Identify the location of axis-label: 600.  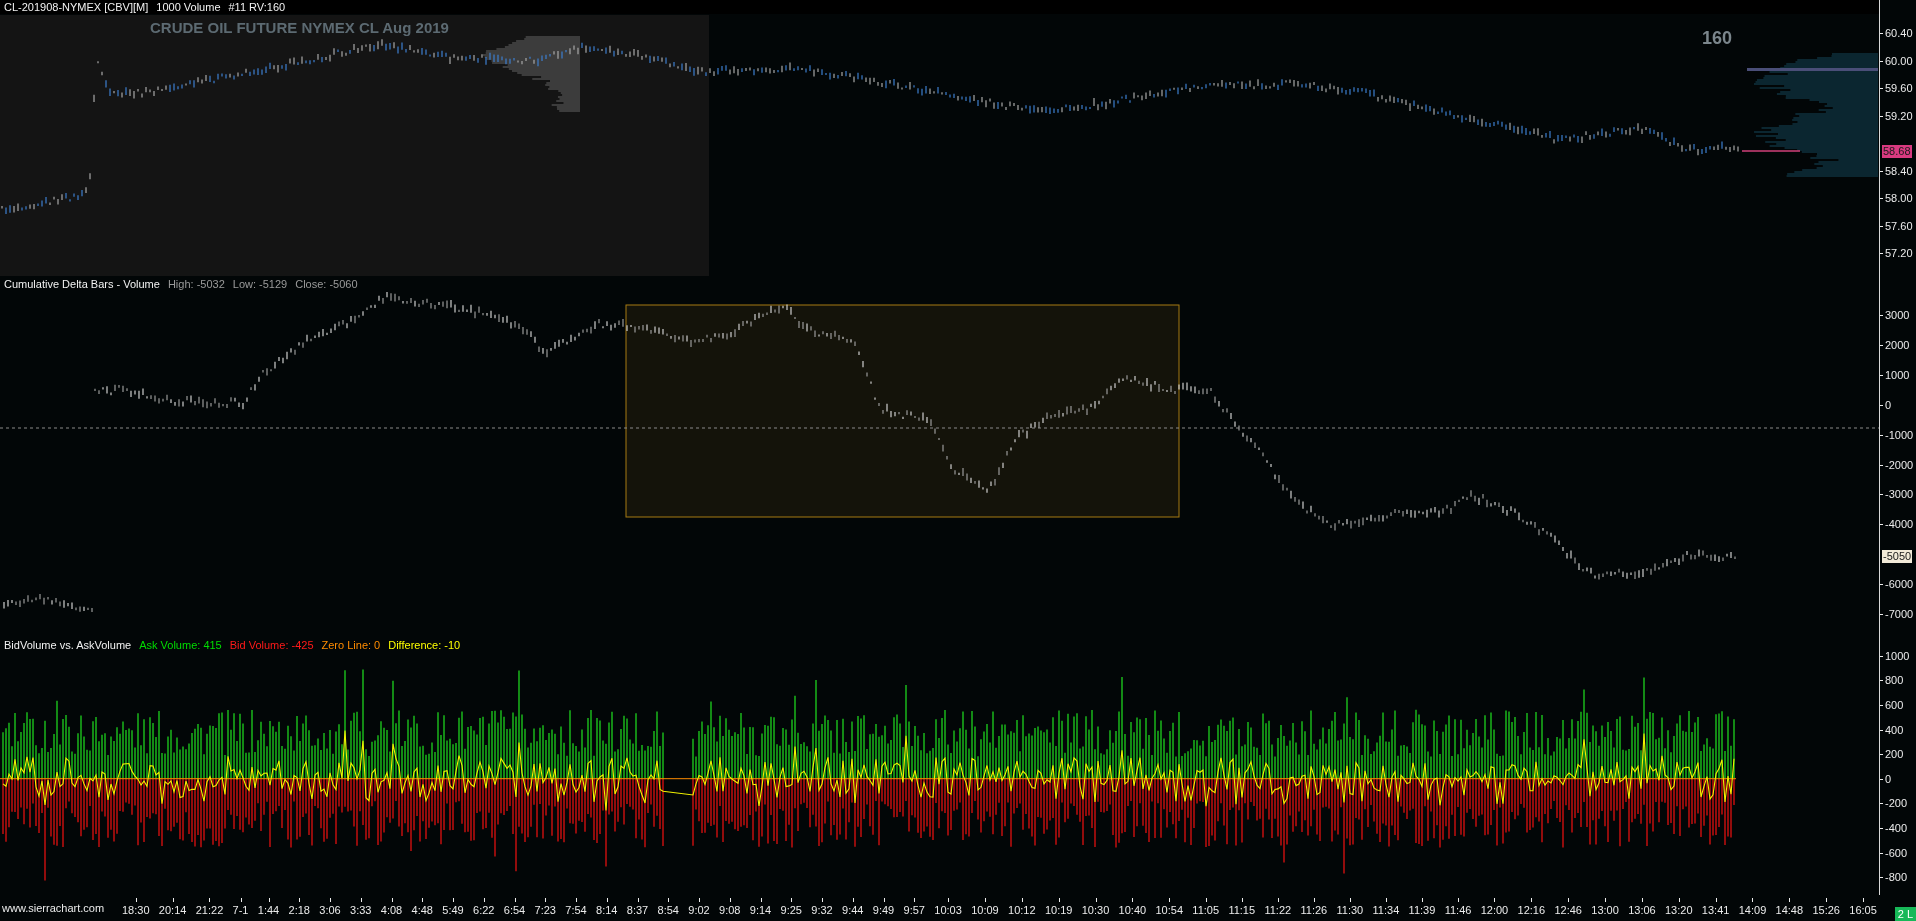
(1892, 705).